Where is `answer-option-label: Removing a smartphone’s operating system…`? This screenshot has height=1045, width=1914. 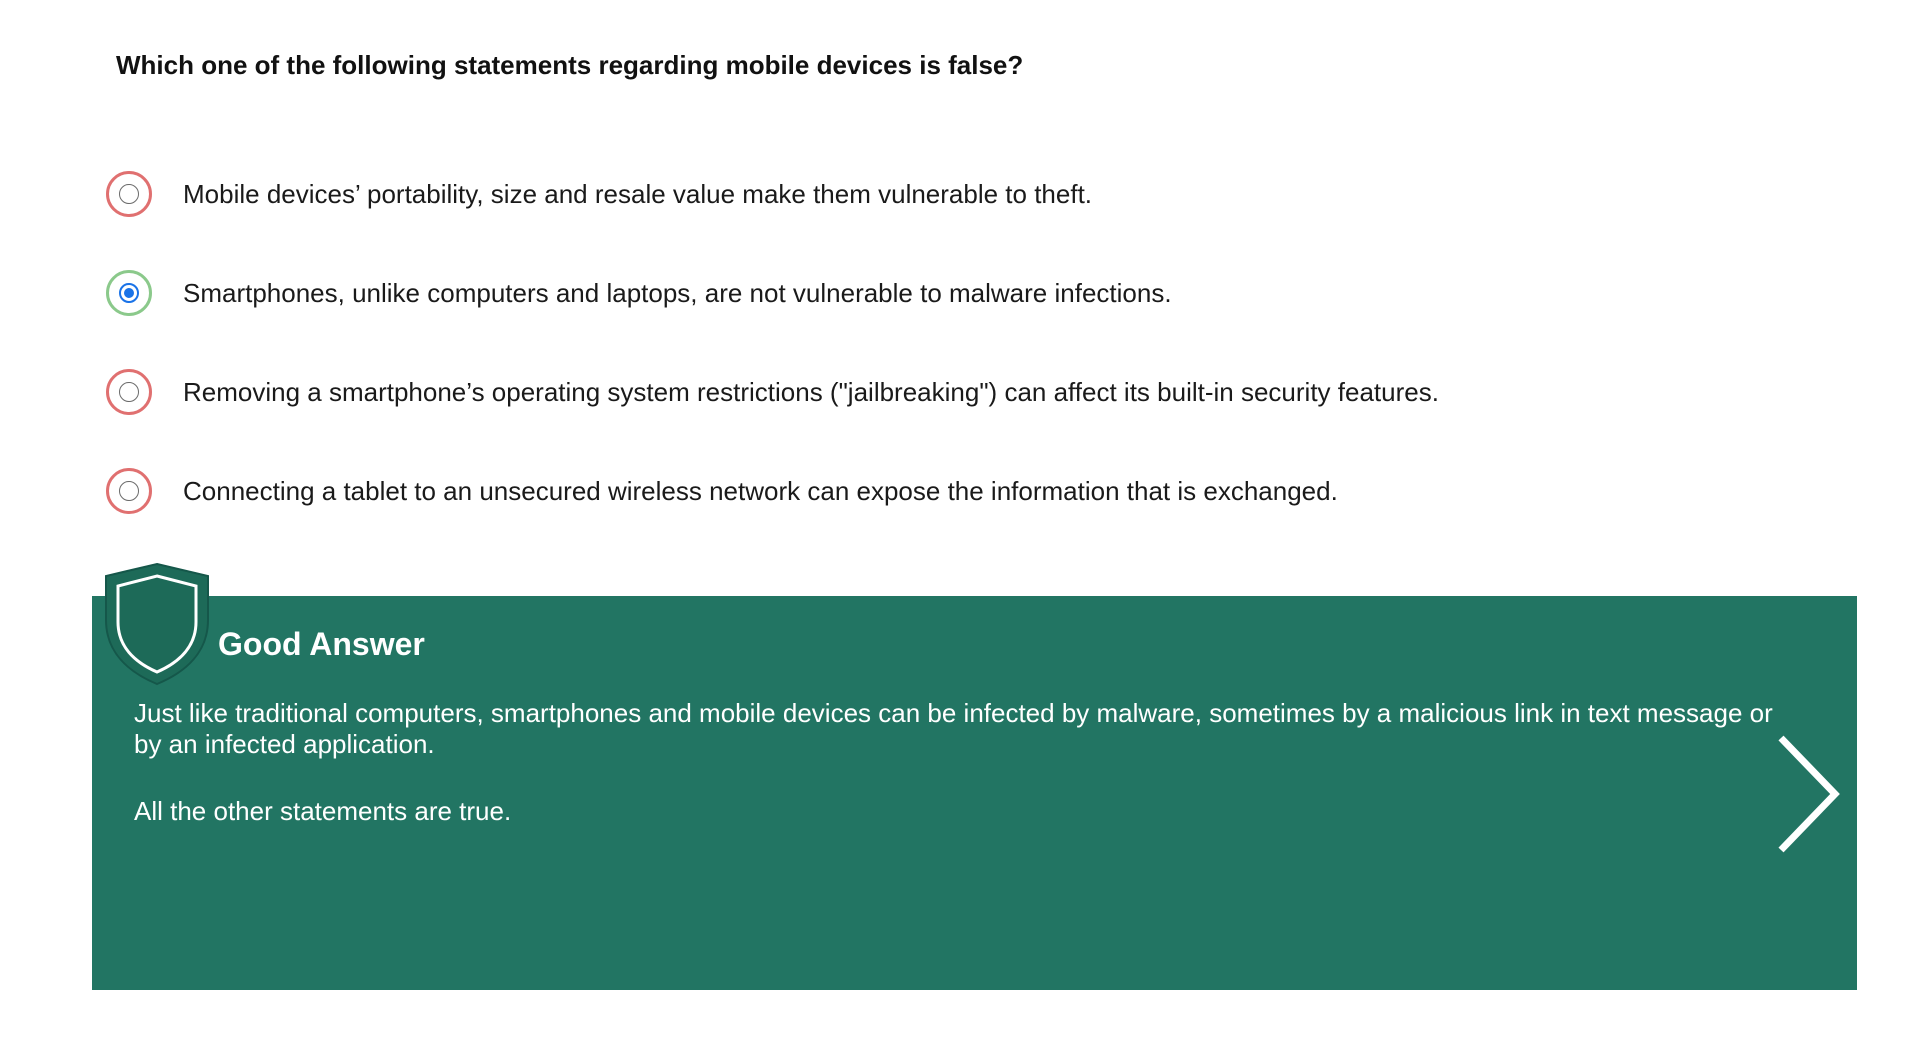
answer-option-label: Removing a smartphone’s operating system… is located at coordinates (811, 391).